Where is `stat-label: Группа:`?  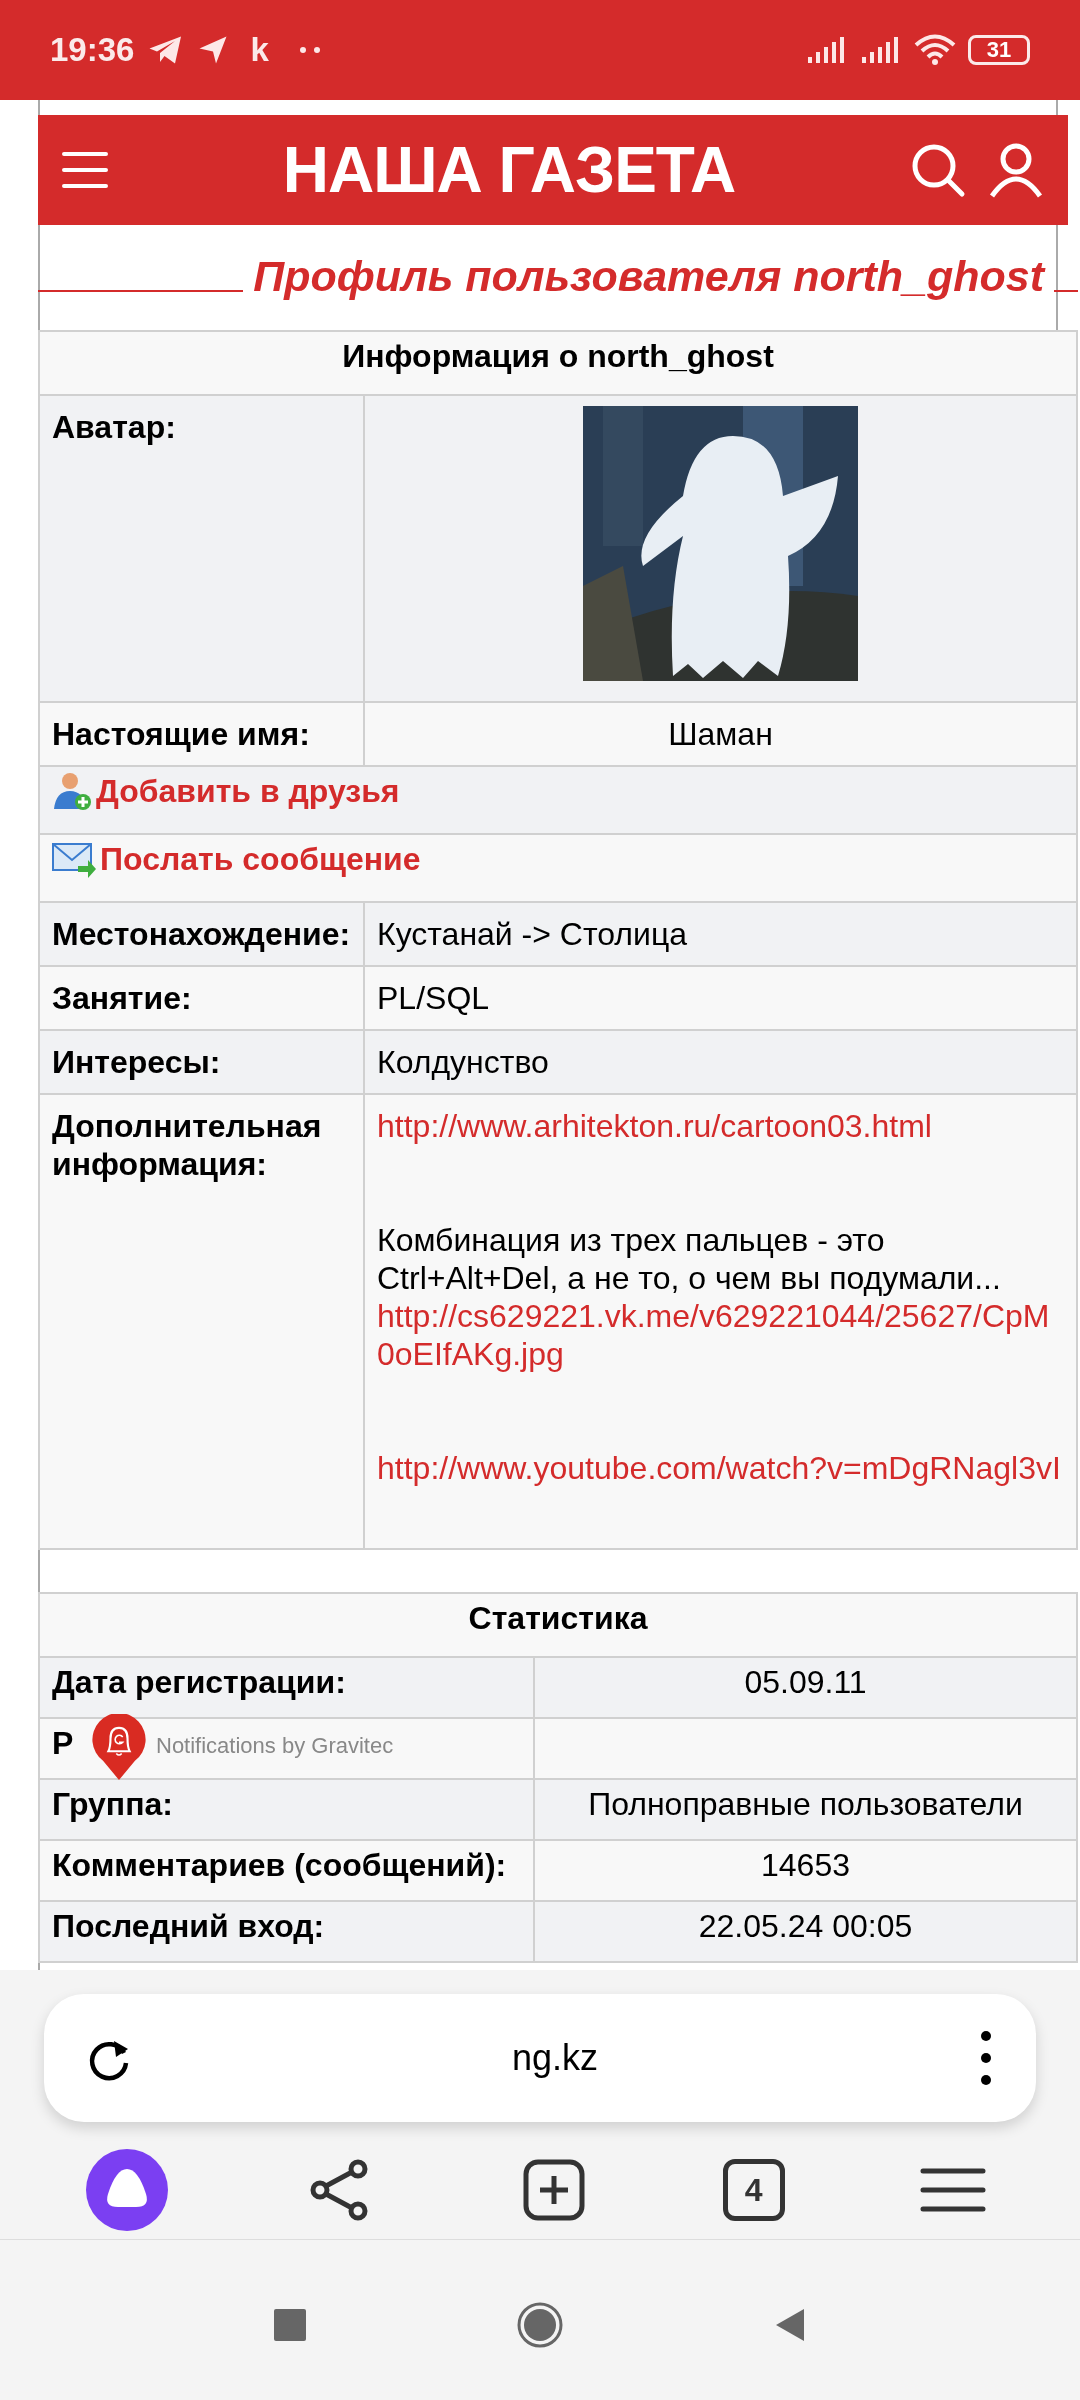
stat-label: Группа: is located at coordinates (112, 1804).